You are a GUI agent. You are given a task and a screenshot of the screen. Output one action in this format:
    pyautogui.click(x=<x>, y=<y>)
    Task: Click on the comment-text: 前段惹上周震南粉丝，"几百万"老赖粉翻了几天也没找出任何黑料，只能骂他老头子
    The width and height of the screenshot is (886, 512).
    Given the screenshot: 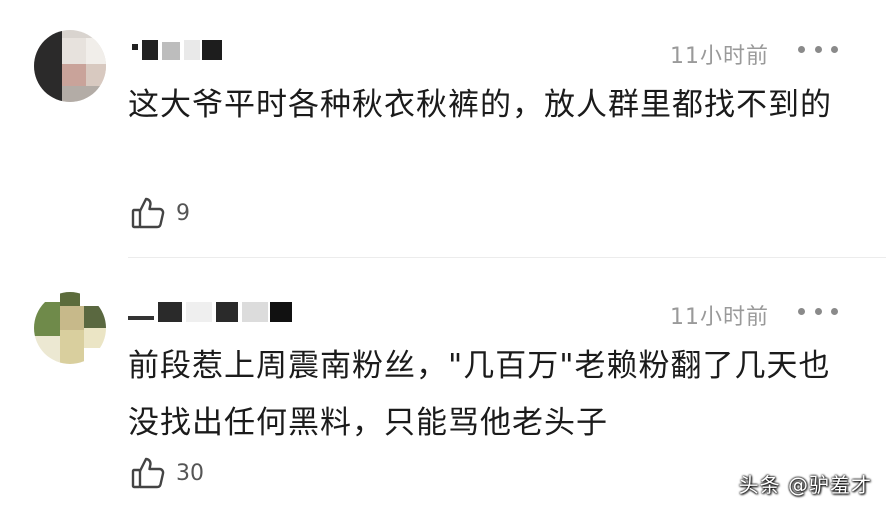 What is the action you would take?
    pyautogui.click(x=479, y=394)
    